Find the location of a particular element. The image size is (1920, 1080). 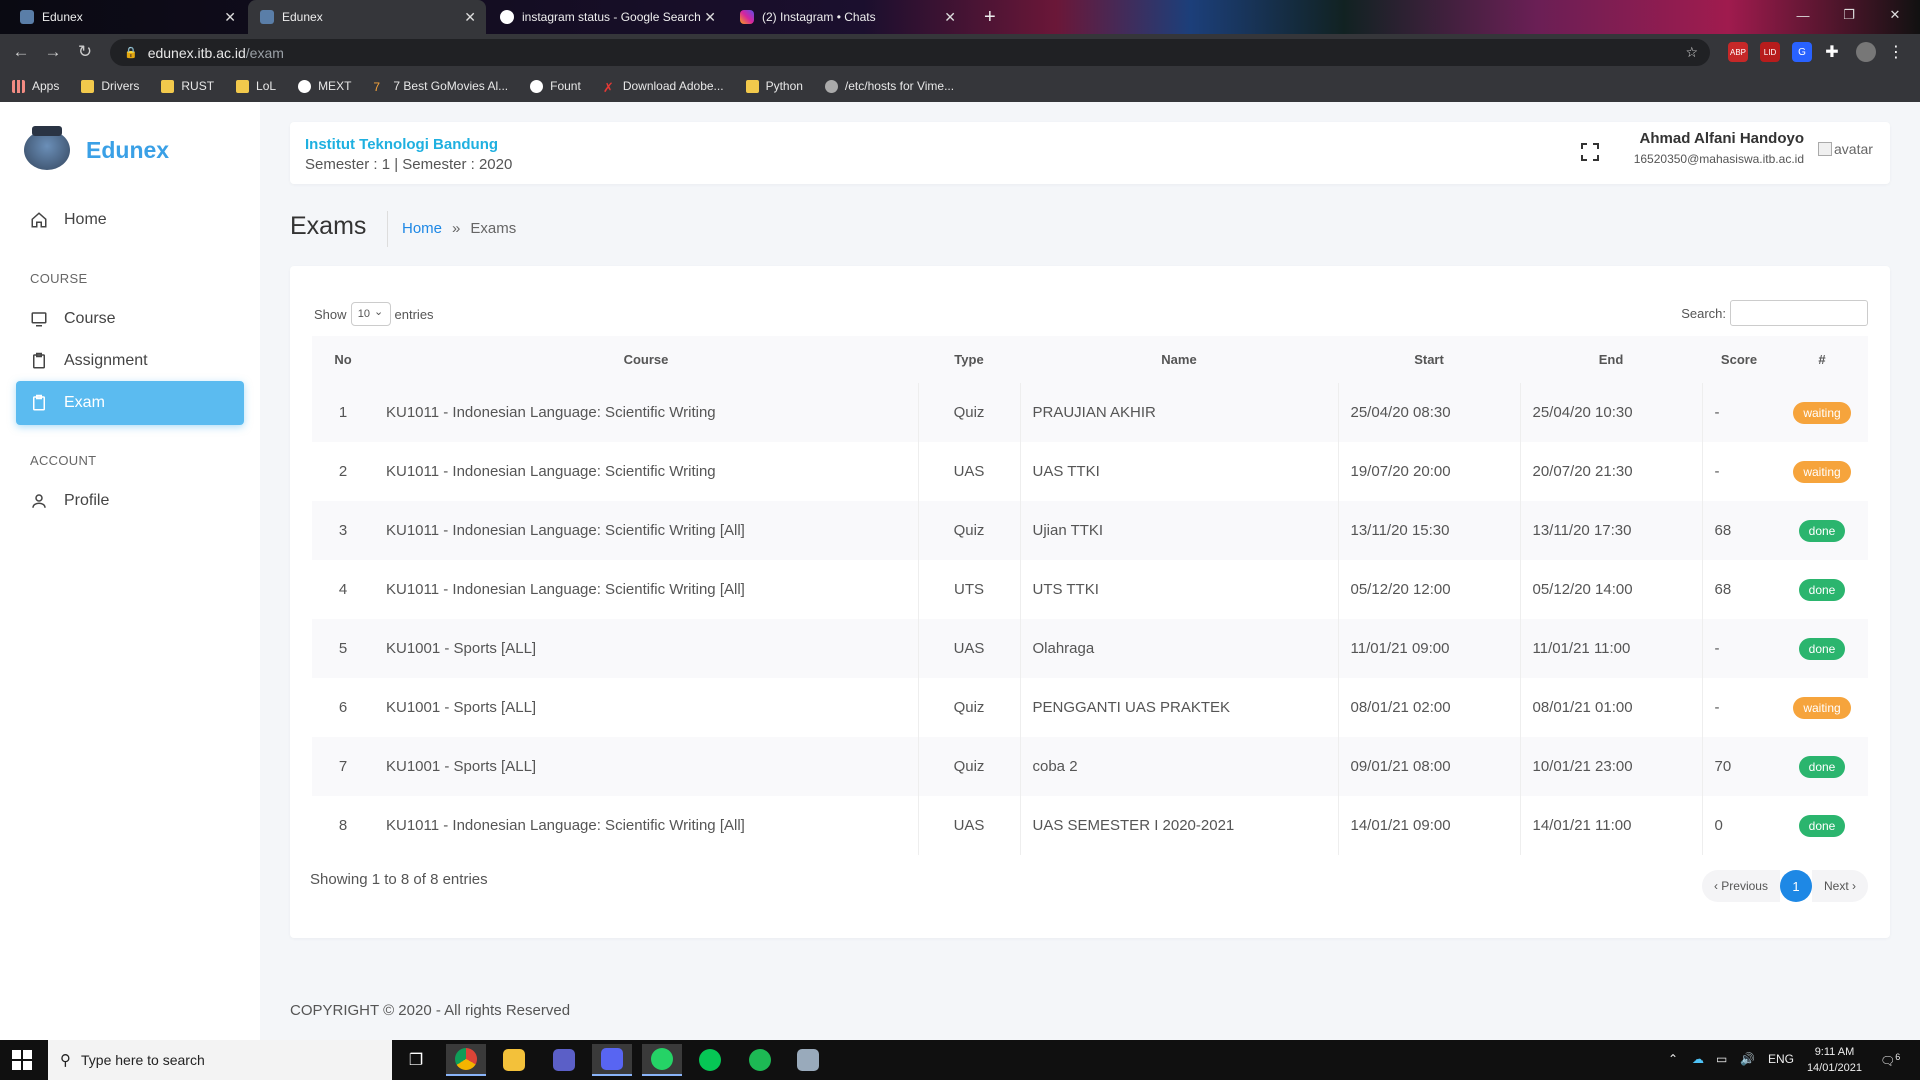

restore-icon: ❐ is located at coordinates (1849, 15).